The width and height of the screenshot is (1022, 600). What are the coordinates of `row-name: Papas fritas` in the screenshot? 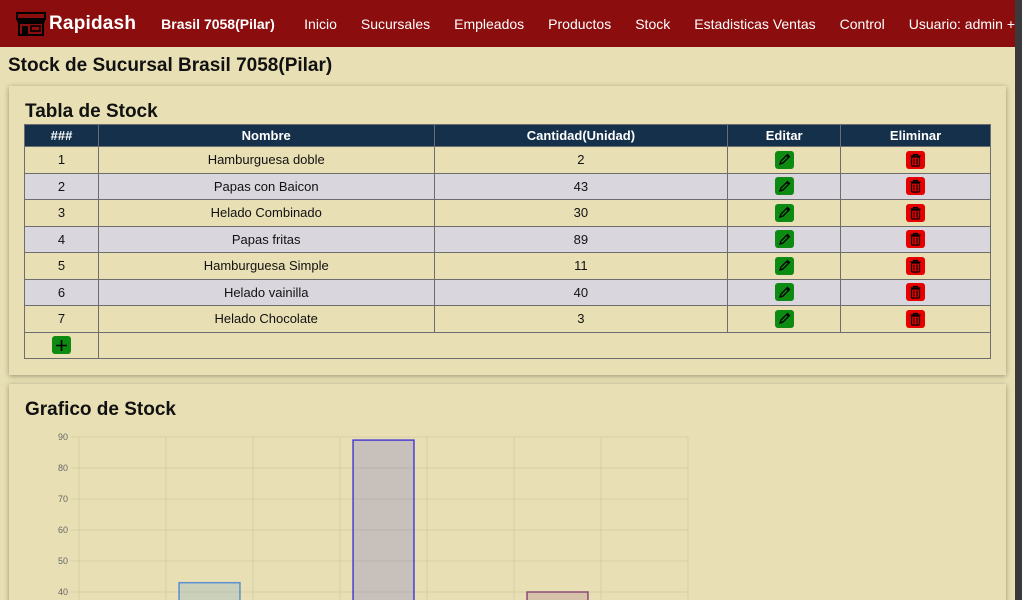 It's located at (266, 239).